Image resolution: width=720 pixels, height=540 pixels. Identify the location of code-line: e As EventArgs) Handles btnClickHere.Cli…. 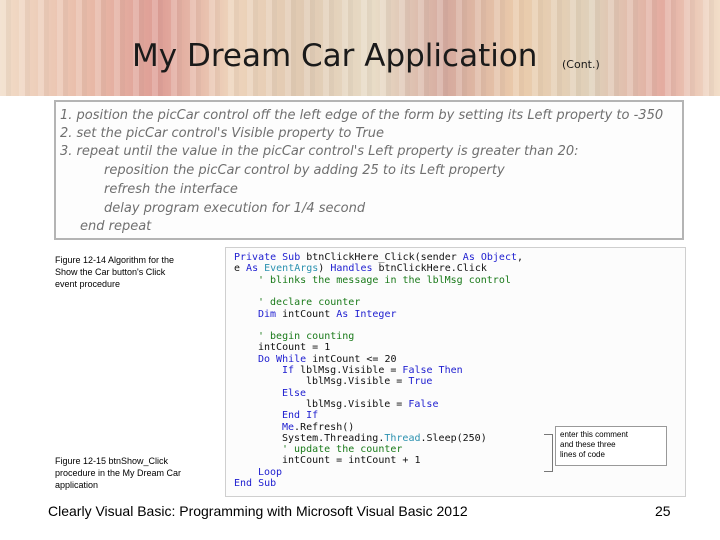
(360, 269).